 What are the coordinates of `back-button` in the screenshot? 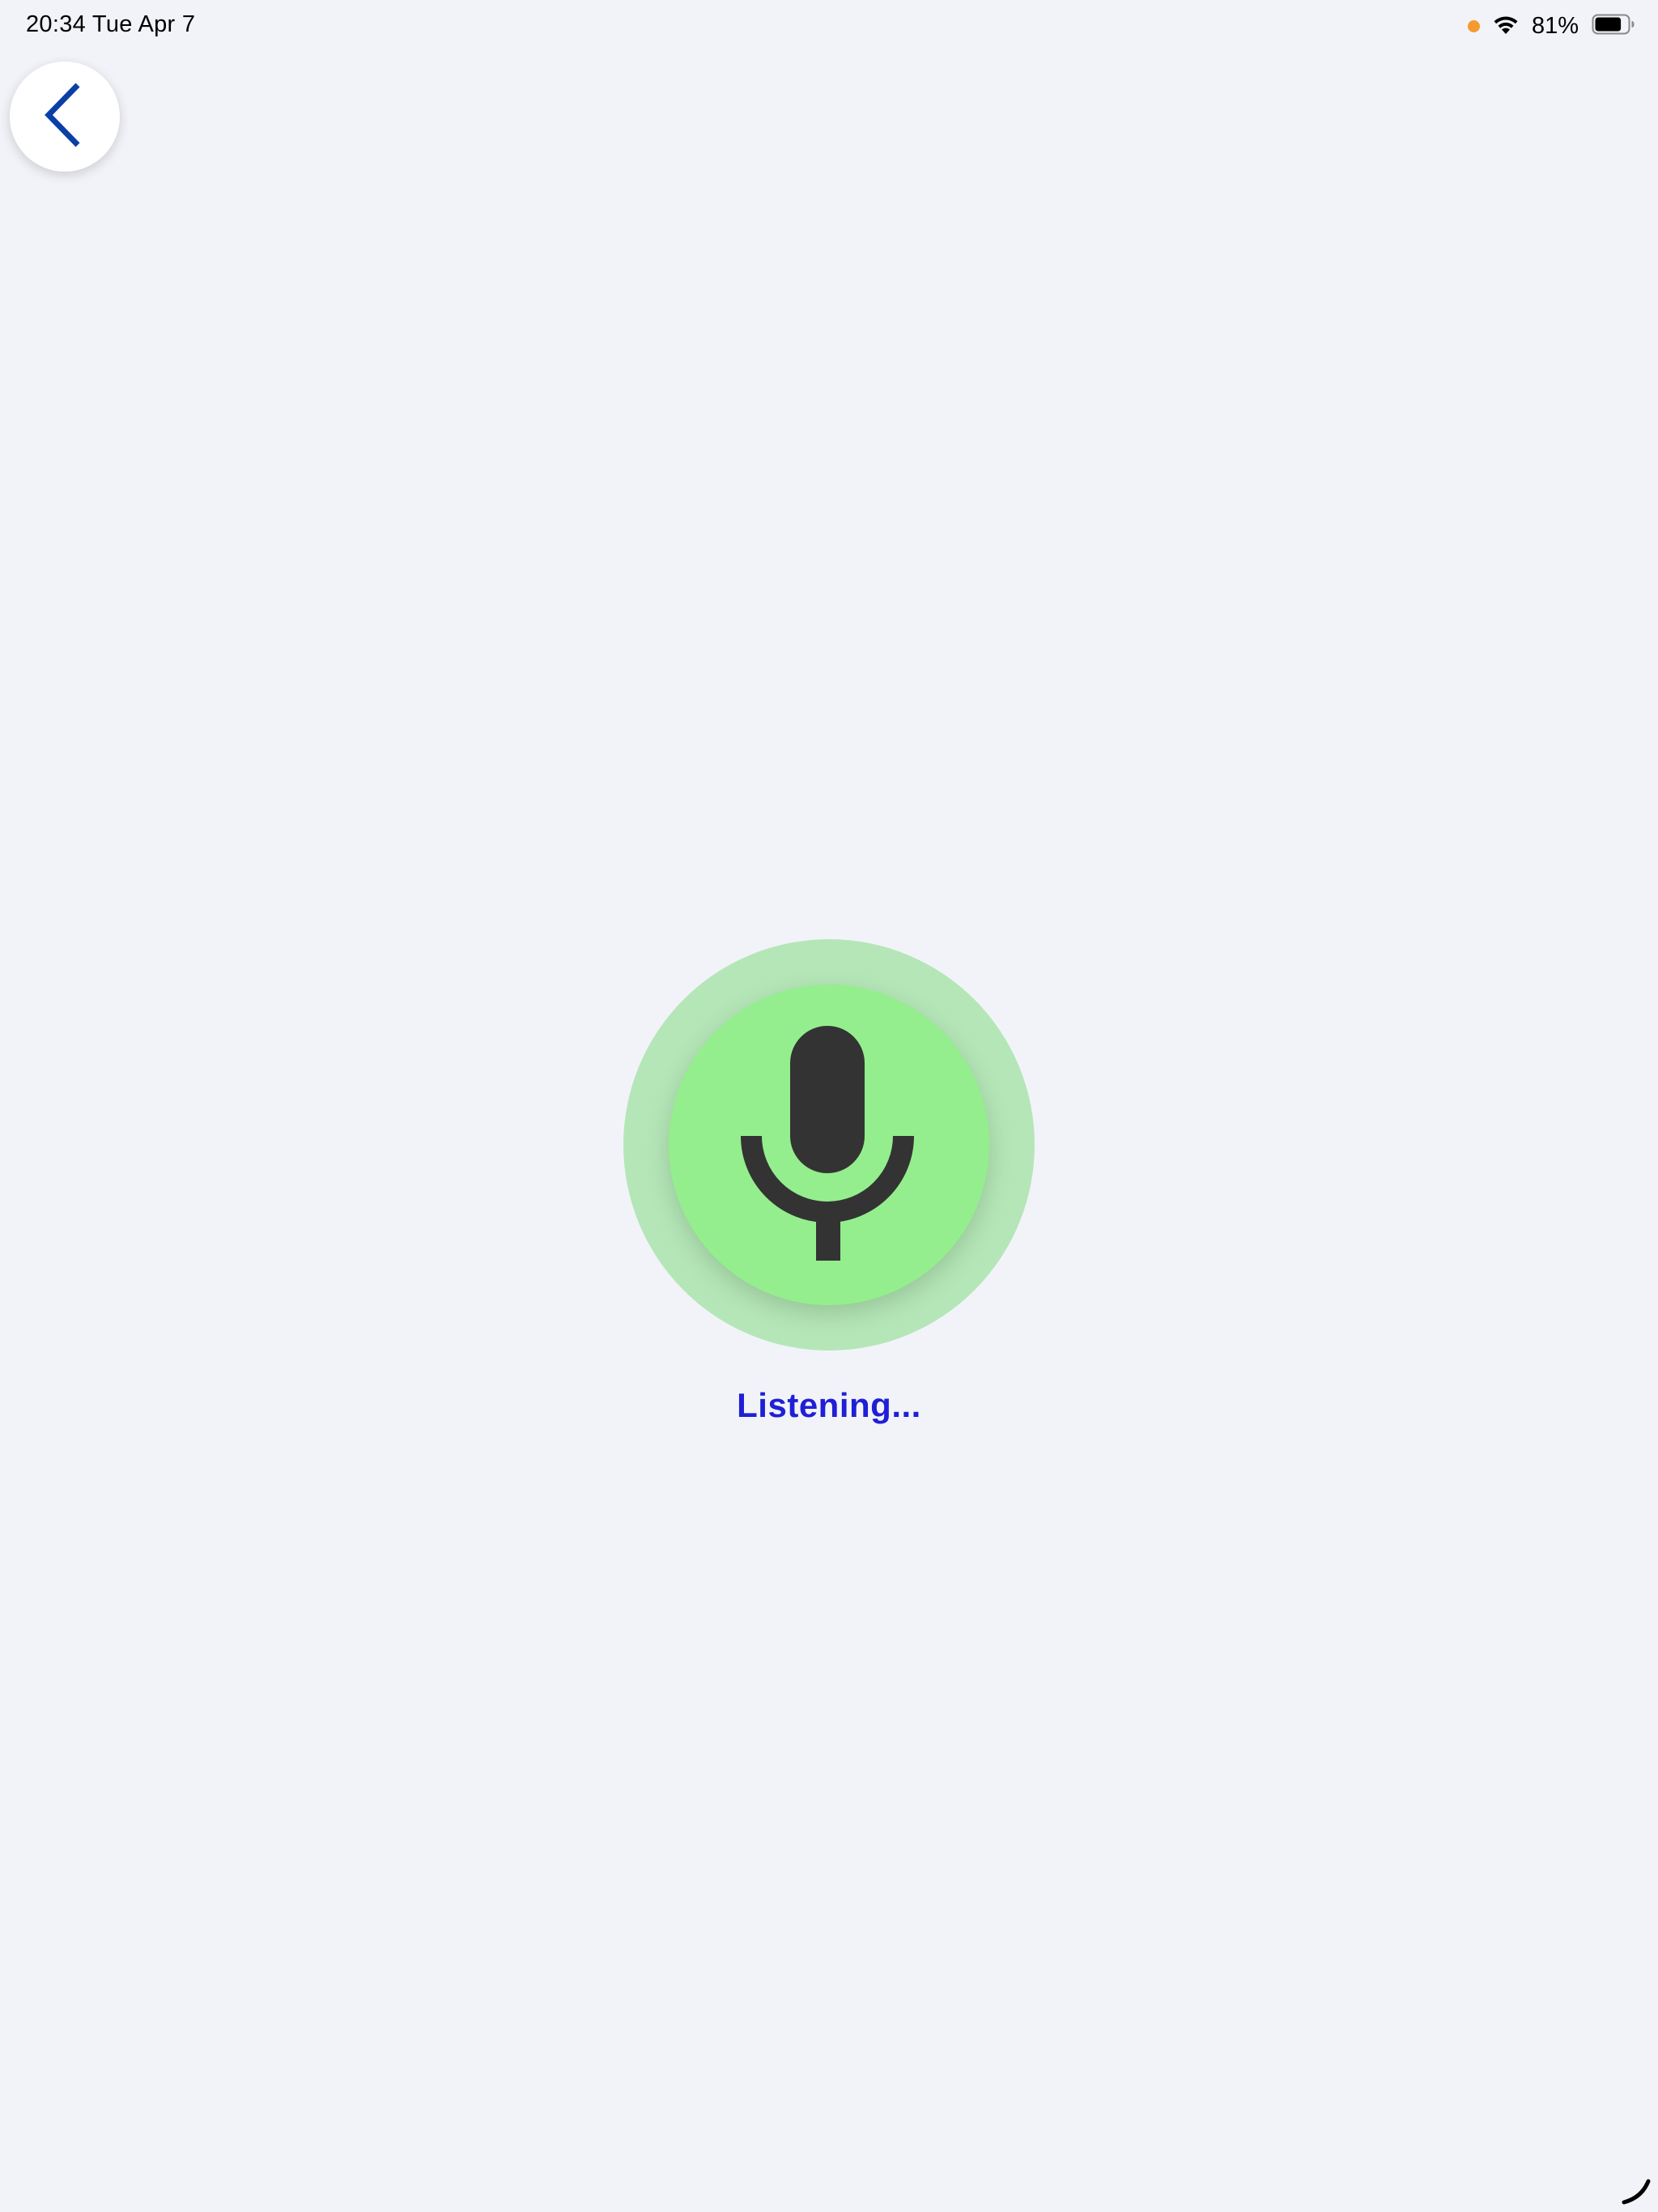 It's located at (65, 117).